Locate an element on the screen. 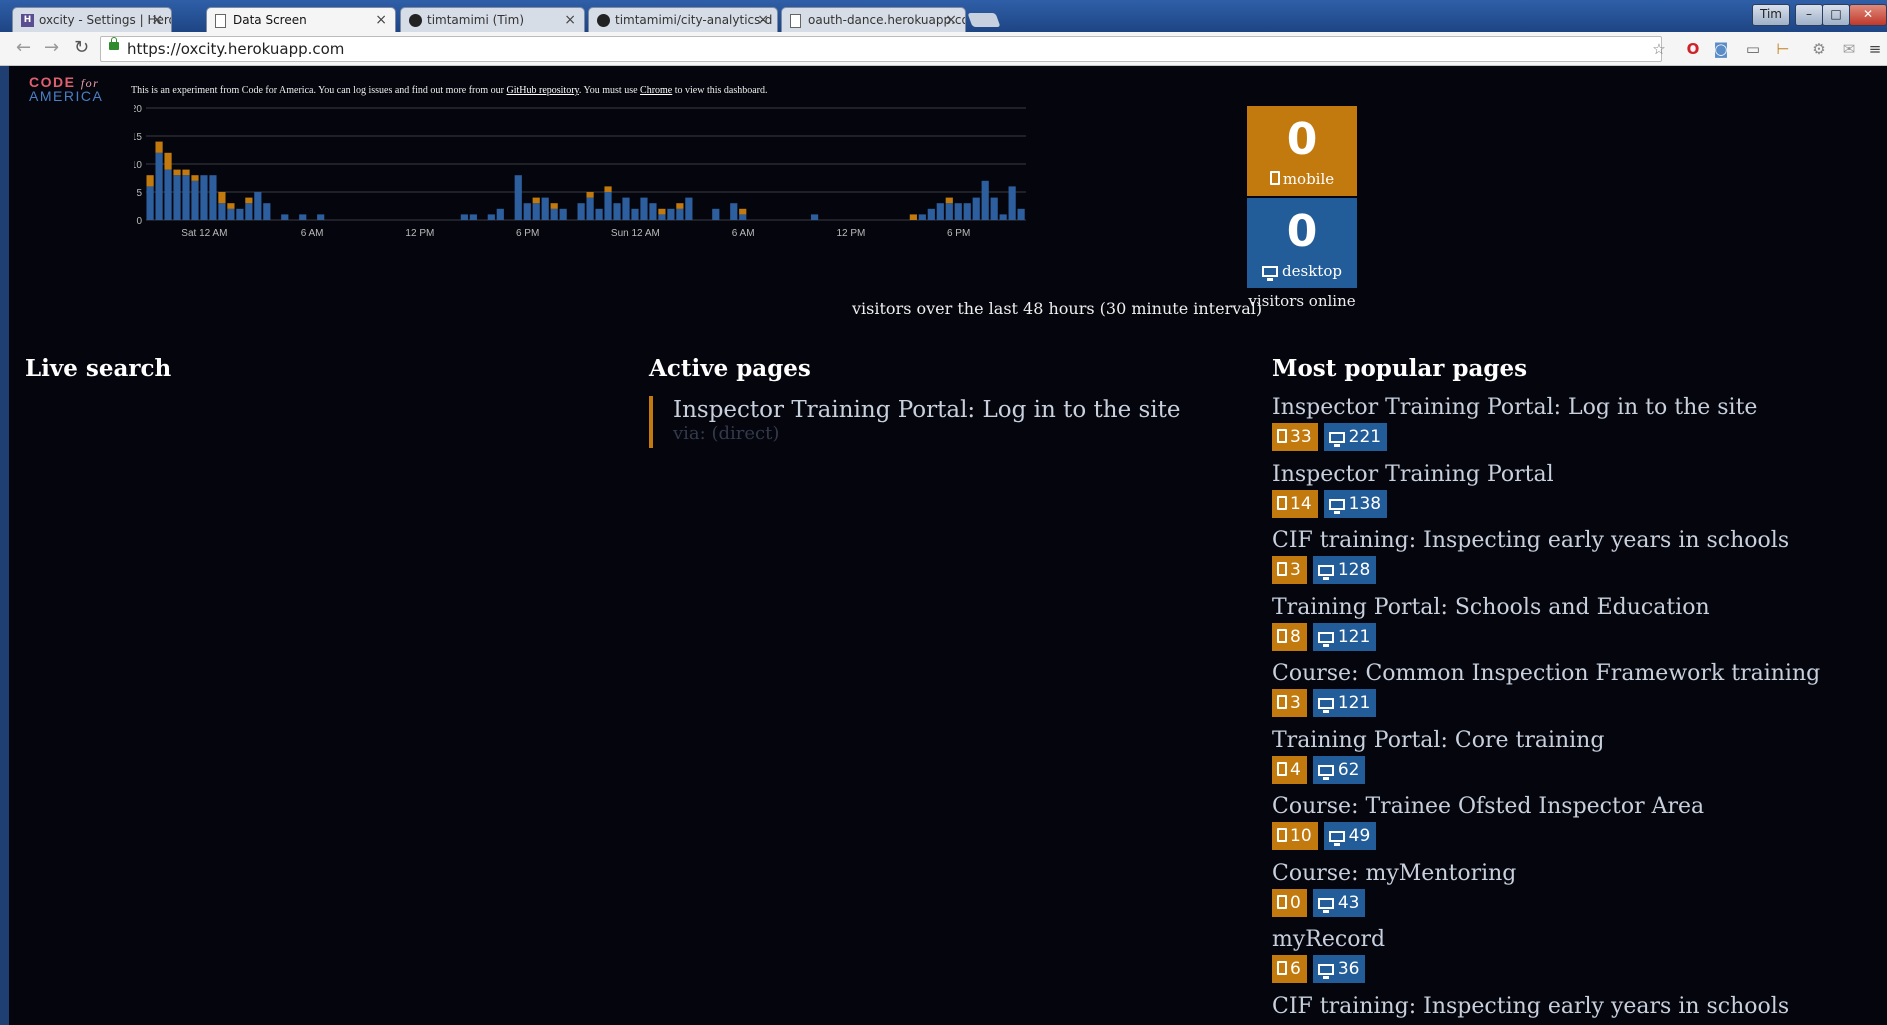 The width and height of the screenshot is (1887, 1025). mobile-count-badge: 33 is located at coordinates (1295, 437).